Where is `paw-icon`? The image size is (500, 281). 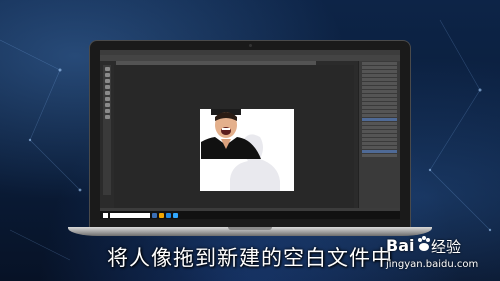 paw-icon is located at coordinates (424, 243).